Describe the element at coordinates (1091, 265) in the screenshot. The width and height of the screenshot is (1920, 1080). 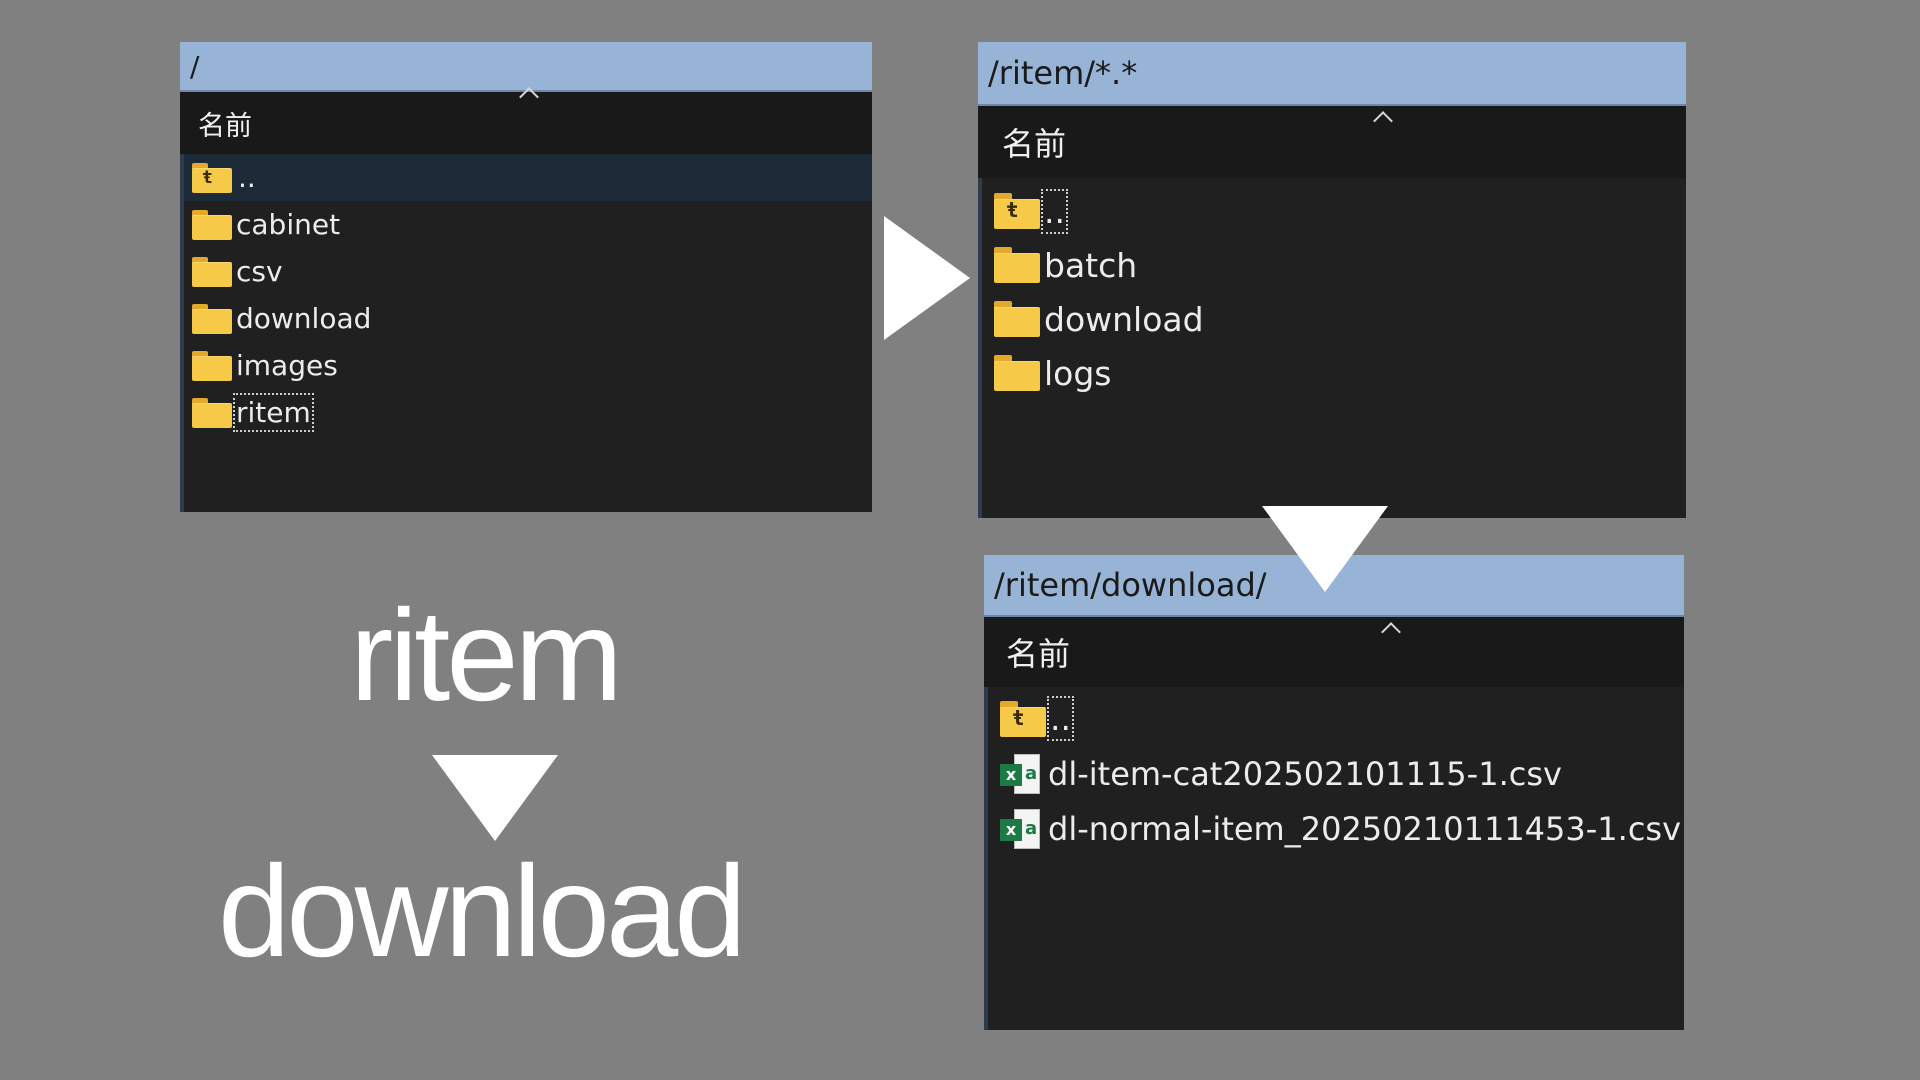
I see `list-item-label: batch` at that location.